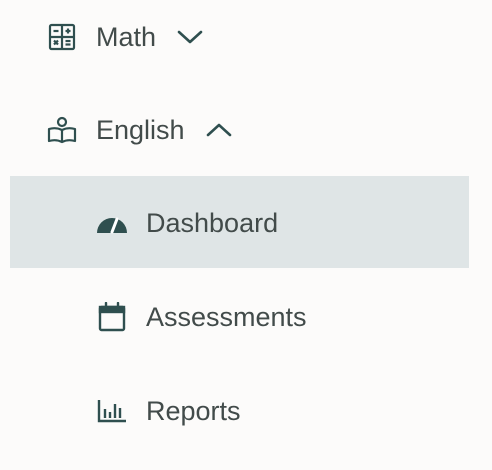  Describe the element at coordinates (112, 317) in the screenshot. I see `calendar-icon` at that location.